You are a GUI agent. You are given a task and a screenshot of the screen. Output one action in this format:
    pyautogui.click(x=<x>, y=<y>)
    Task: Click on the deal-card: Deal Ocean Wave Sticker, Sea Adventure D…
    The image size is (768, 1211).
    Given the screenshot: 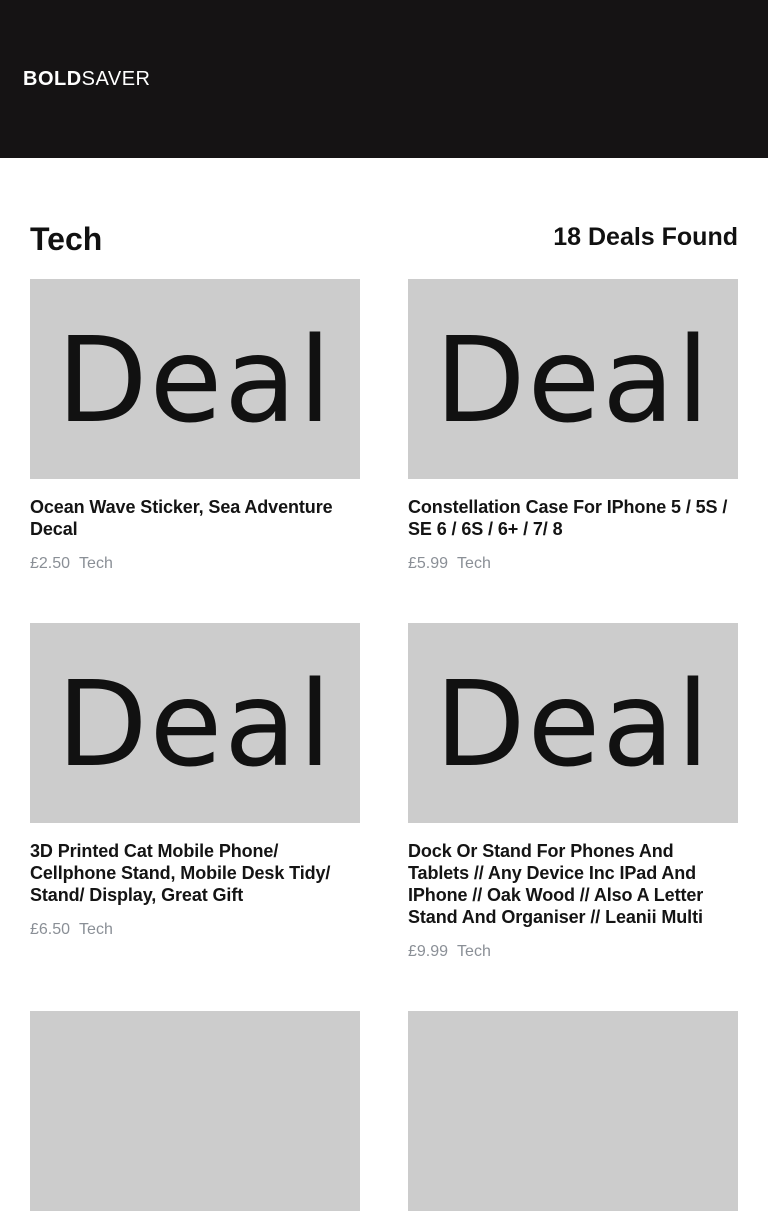 What is the action you would take?
    pyautogui.click(x=195, y=426)
    